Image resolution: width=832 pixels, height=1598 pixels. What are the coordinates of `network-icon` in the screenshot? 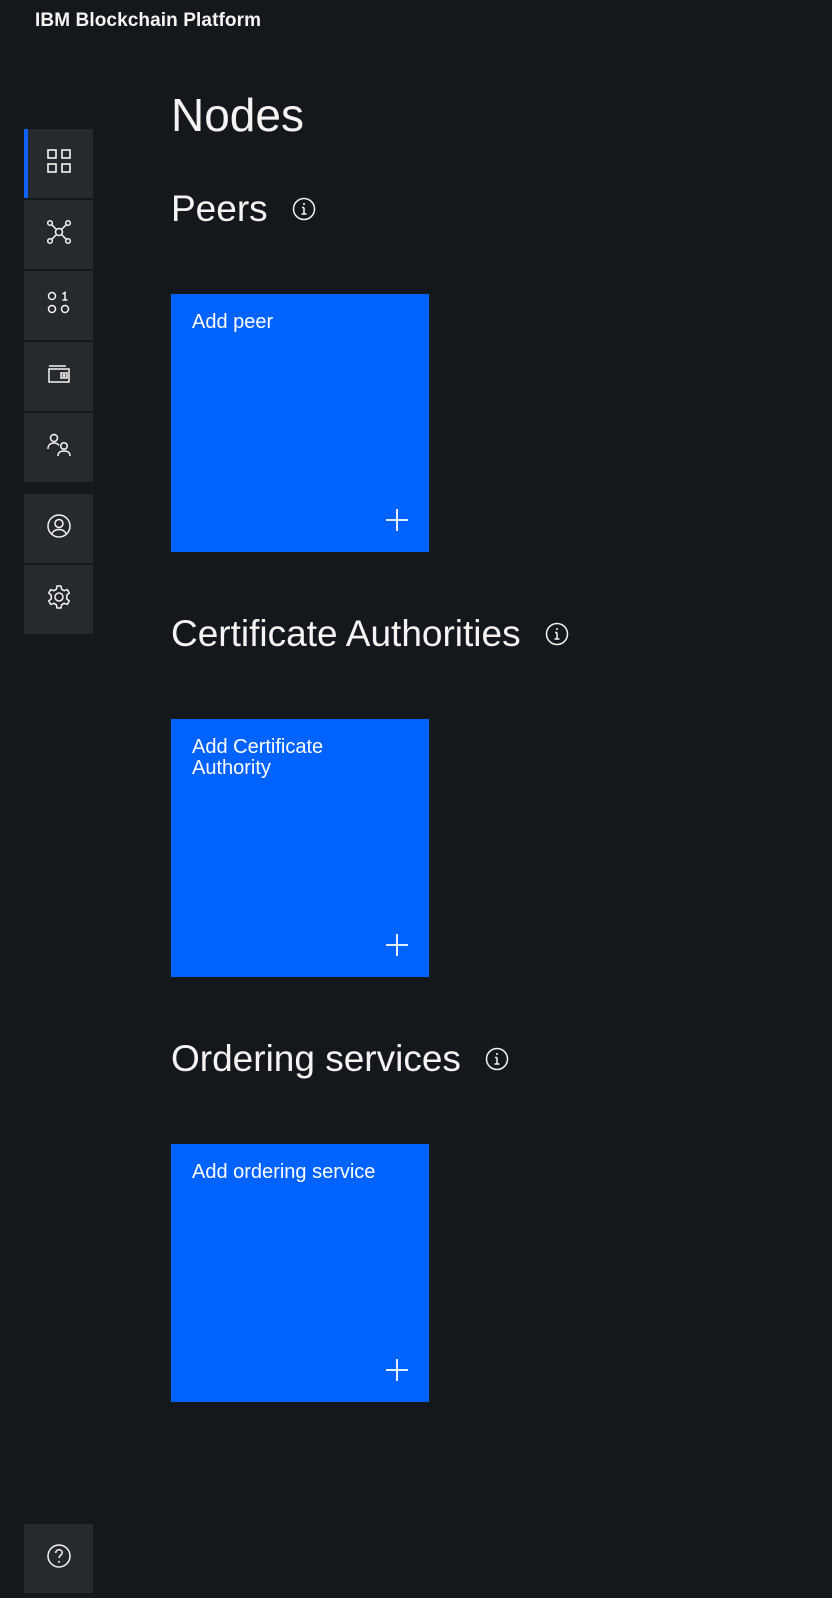 It's located at (59, 234).